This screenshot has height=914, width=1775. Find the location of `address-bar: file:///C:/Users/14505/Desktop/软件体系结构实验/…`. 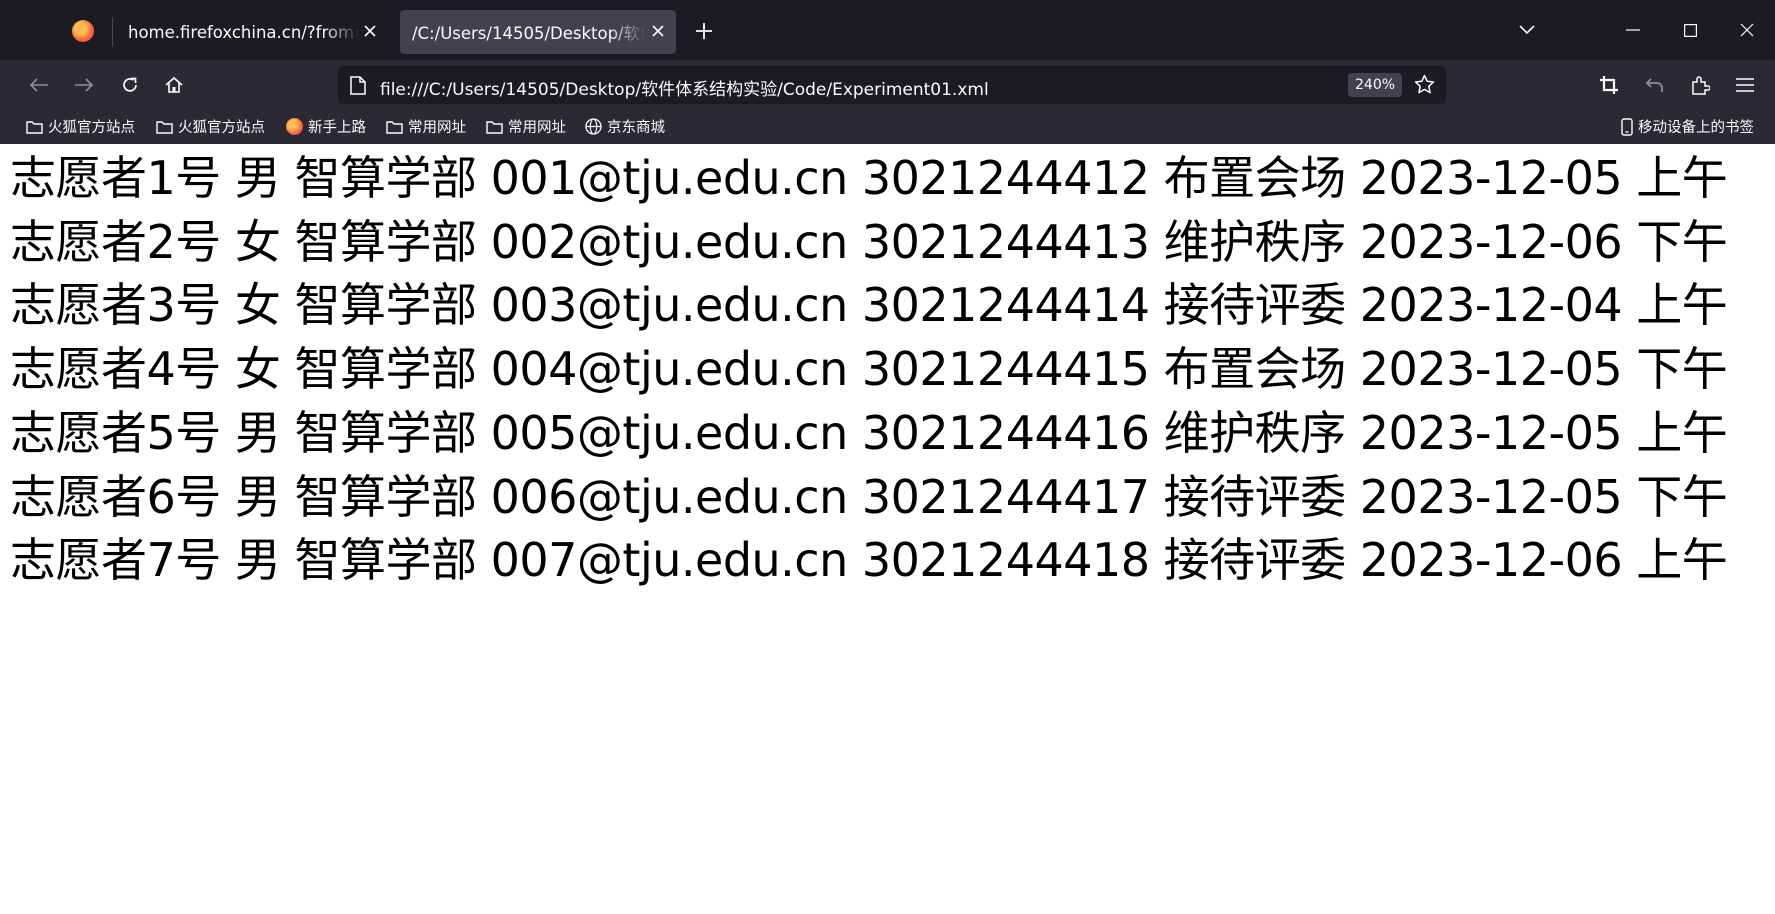

address-bar: file:///C:/Users/14505/Desktop/软件体系结构实验/… is located at coordinates (892, 85).